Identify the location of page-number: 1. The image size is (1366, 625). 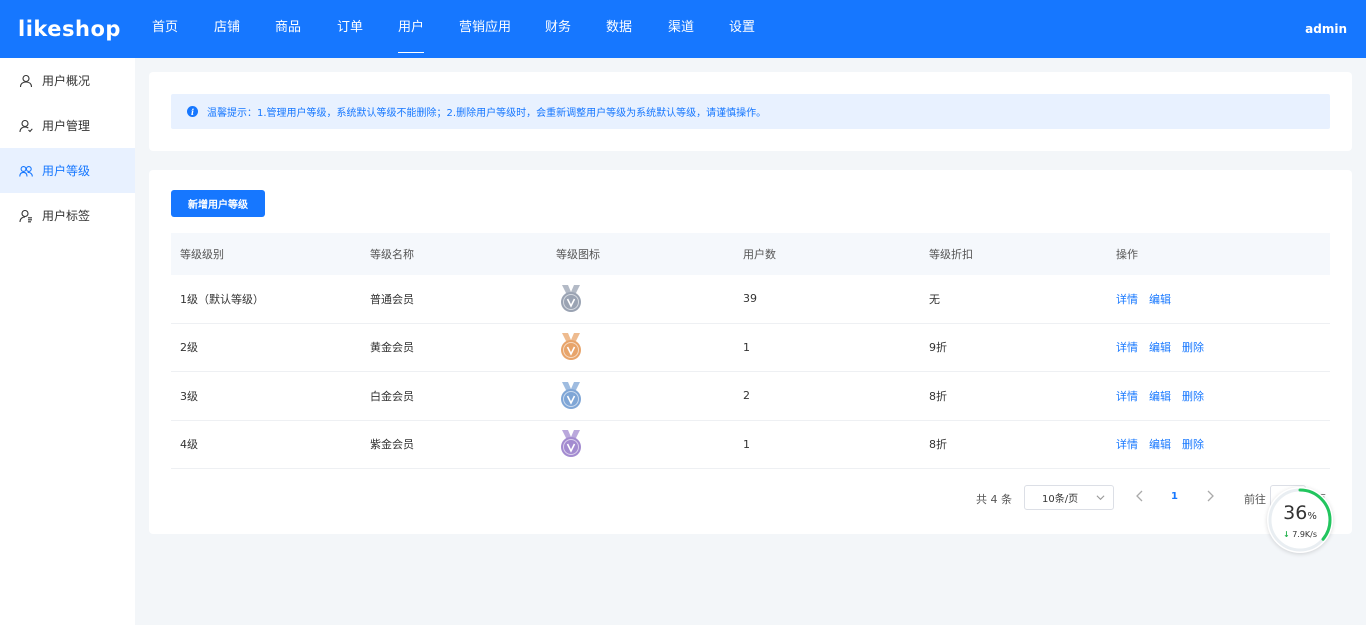
(1174, 496).